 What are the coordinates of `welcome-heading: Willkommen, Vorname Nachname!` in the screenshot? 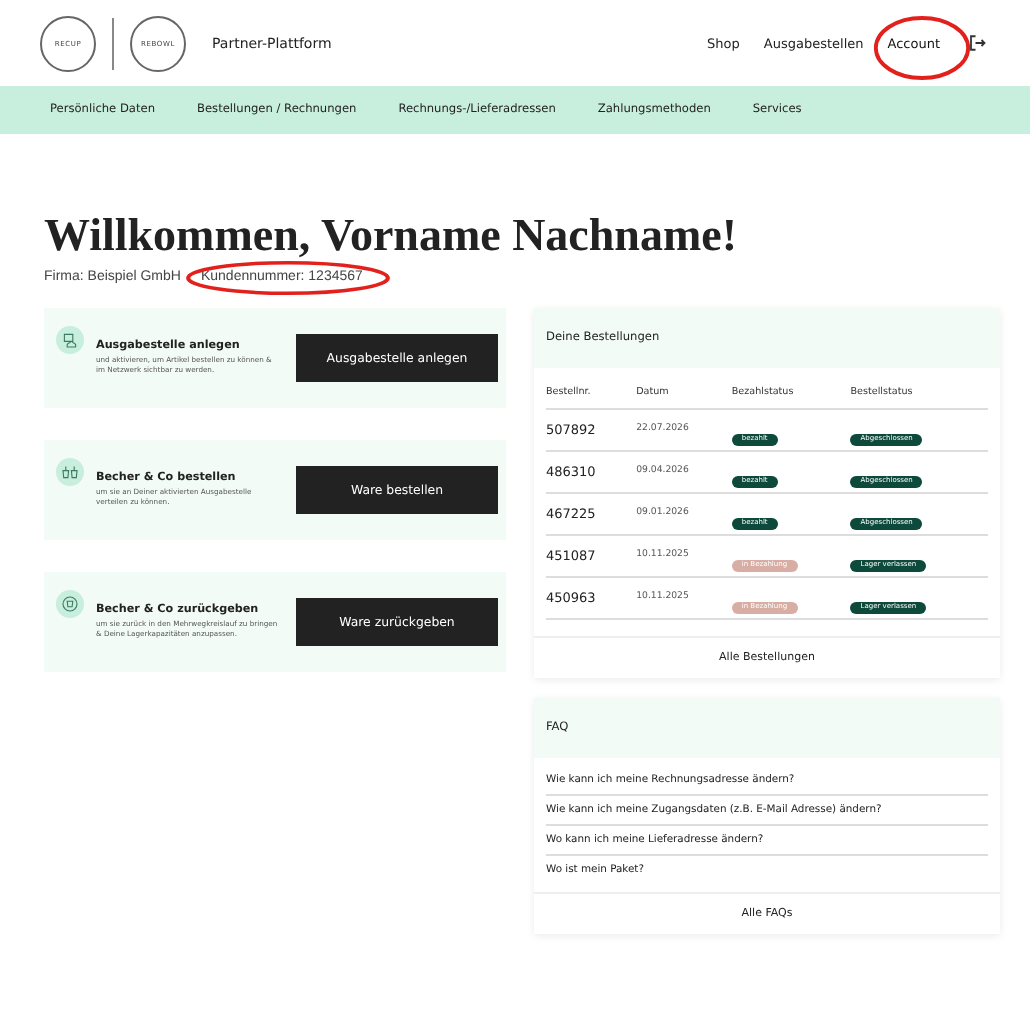 It's located at (391, 235).